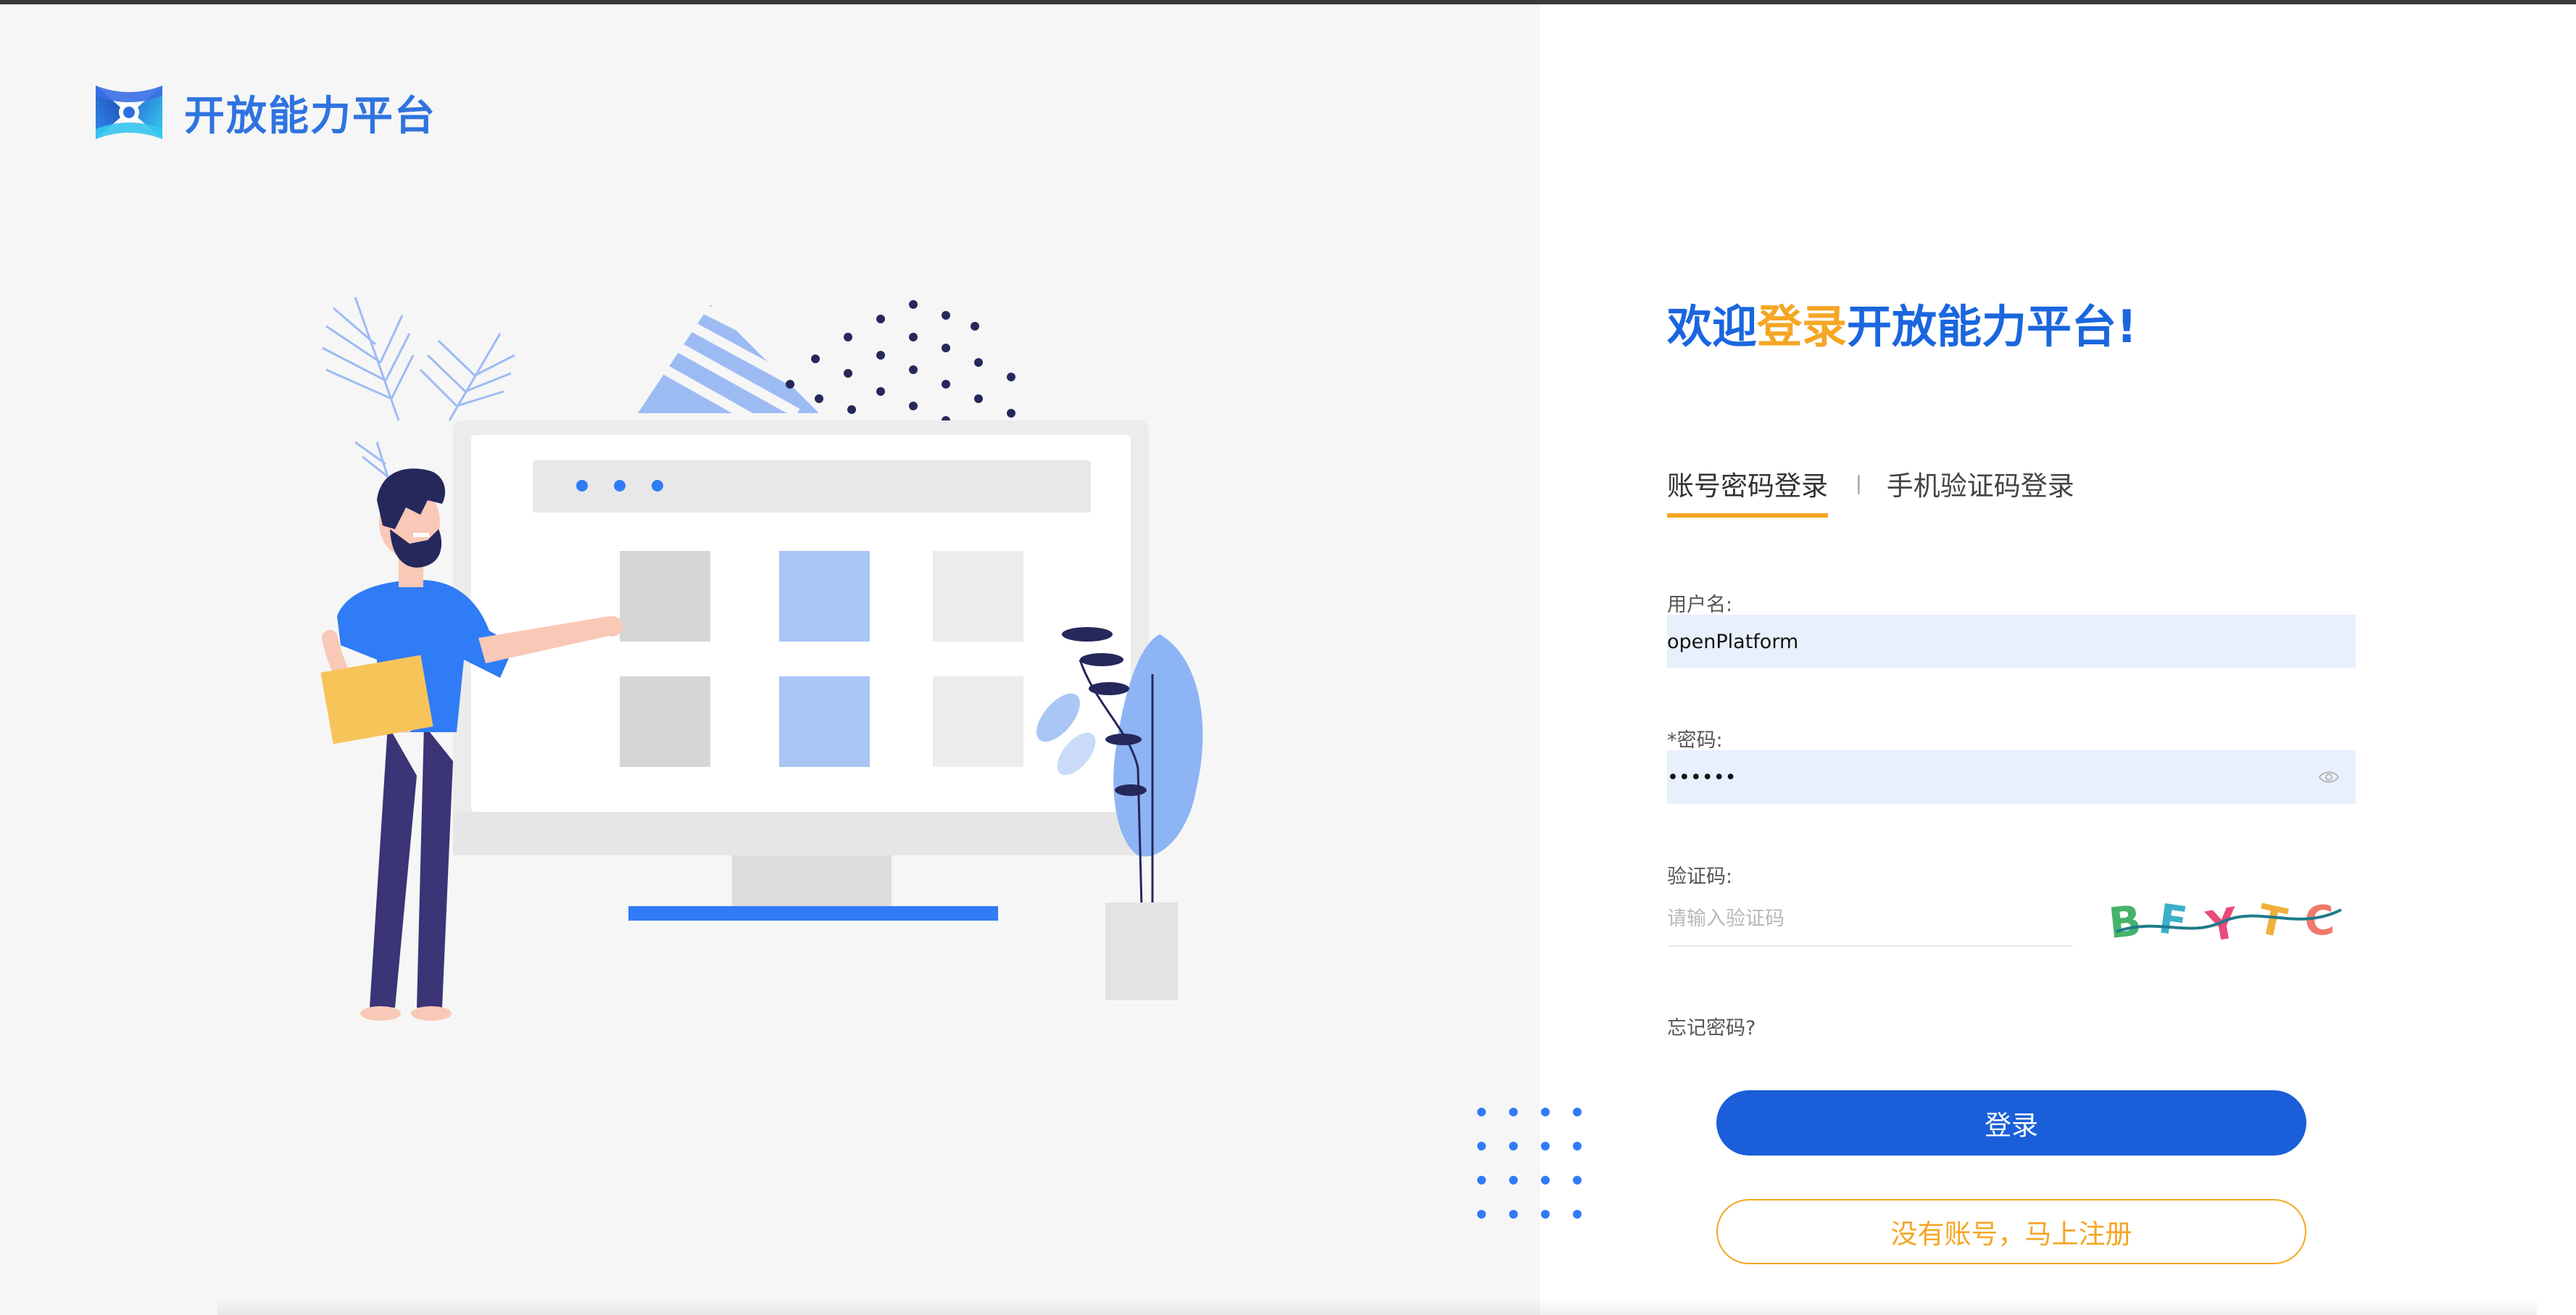 This screenshot has height=1315, width=2576. Describe the element at coordinates (1747, 491) in the screenshot. I see `tab-password-login: 账号密码登录` at that location.